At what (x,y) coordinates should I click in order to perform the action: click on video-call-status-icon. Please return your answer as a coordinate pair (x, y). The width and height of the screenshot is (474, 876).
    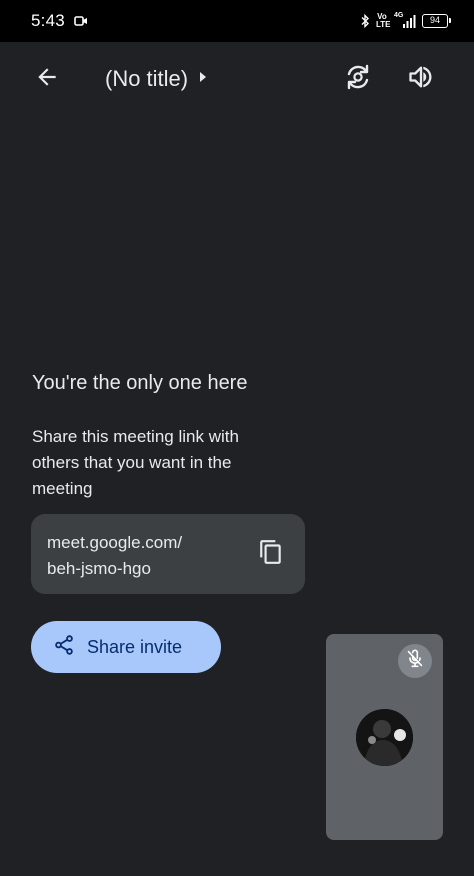
    Looking at the image, I should click on (81, 23).